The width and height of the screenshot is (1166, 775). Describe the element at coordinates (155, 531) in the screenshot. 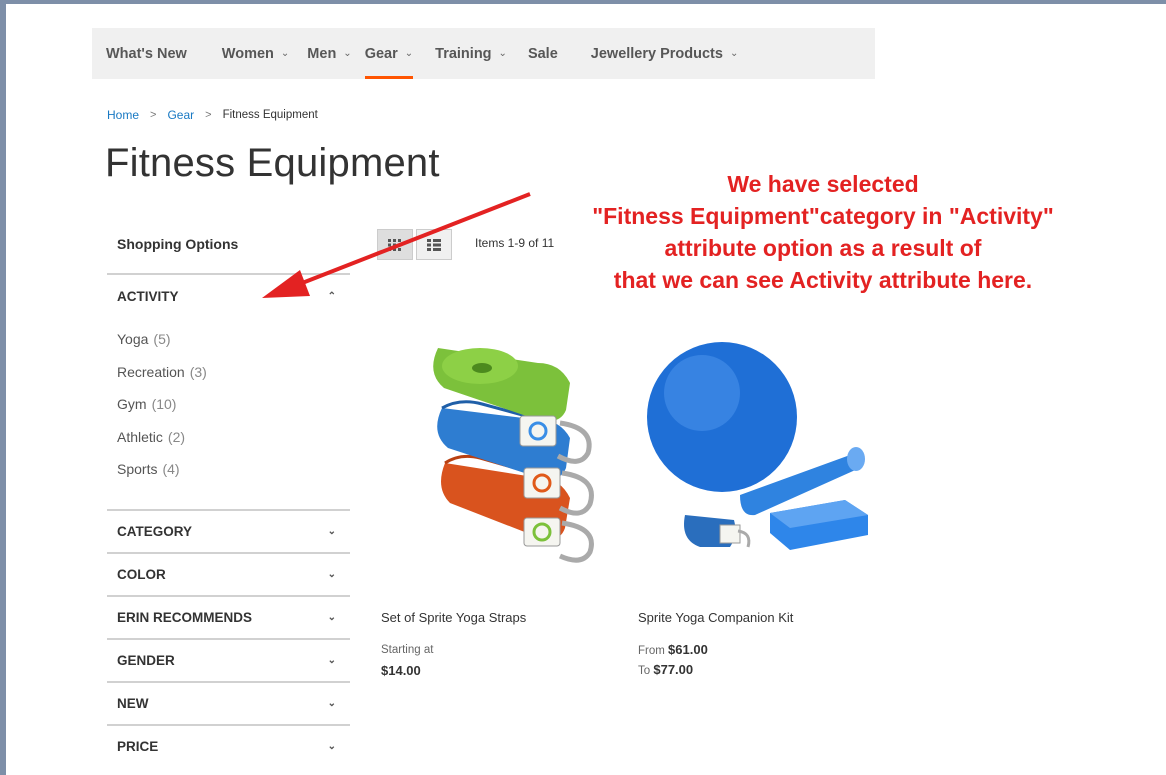

I see `filter-title: CATEGORY` at that location.